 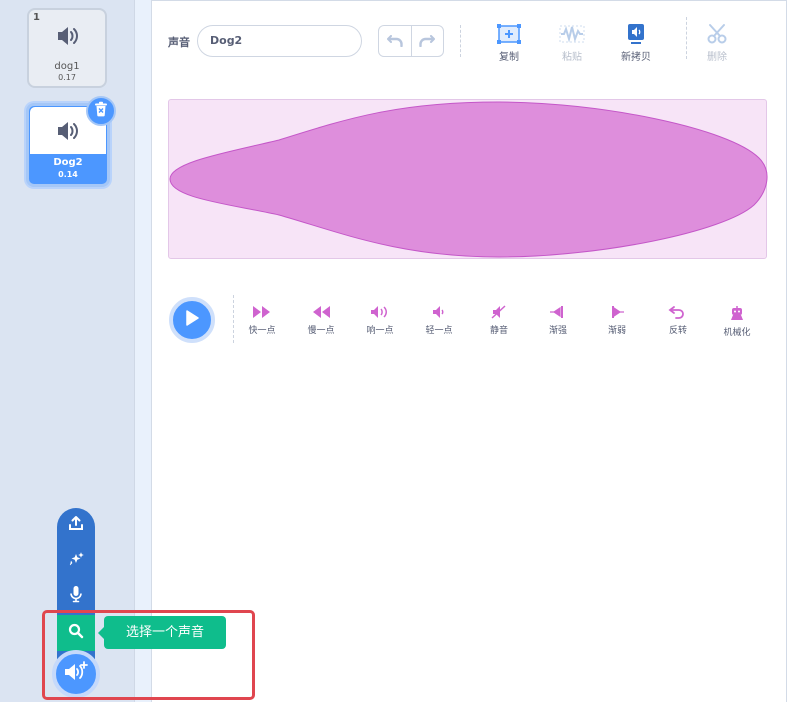 I want to click on redo-button, so click(x=428, y=41).